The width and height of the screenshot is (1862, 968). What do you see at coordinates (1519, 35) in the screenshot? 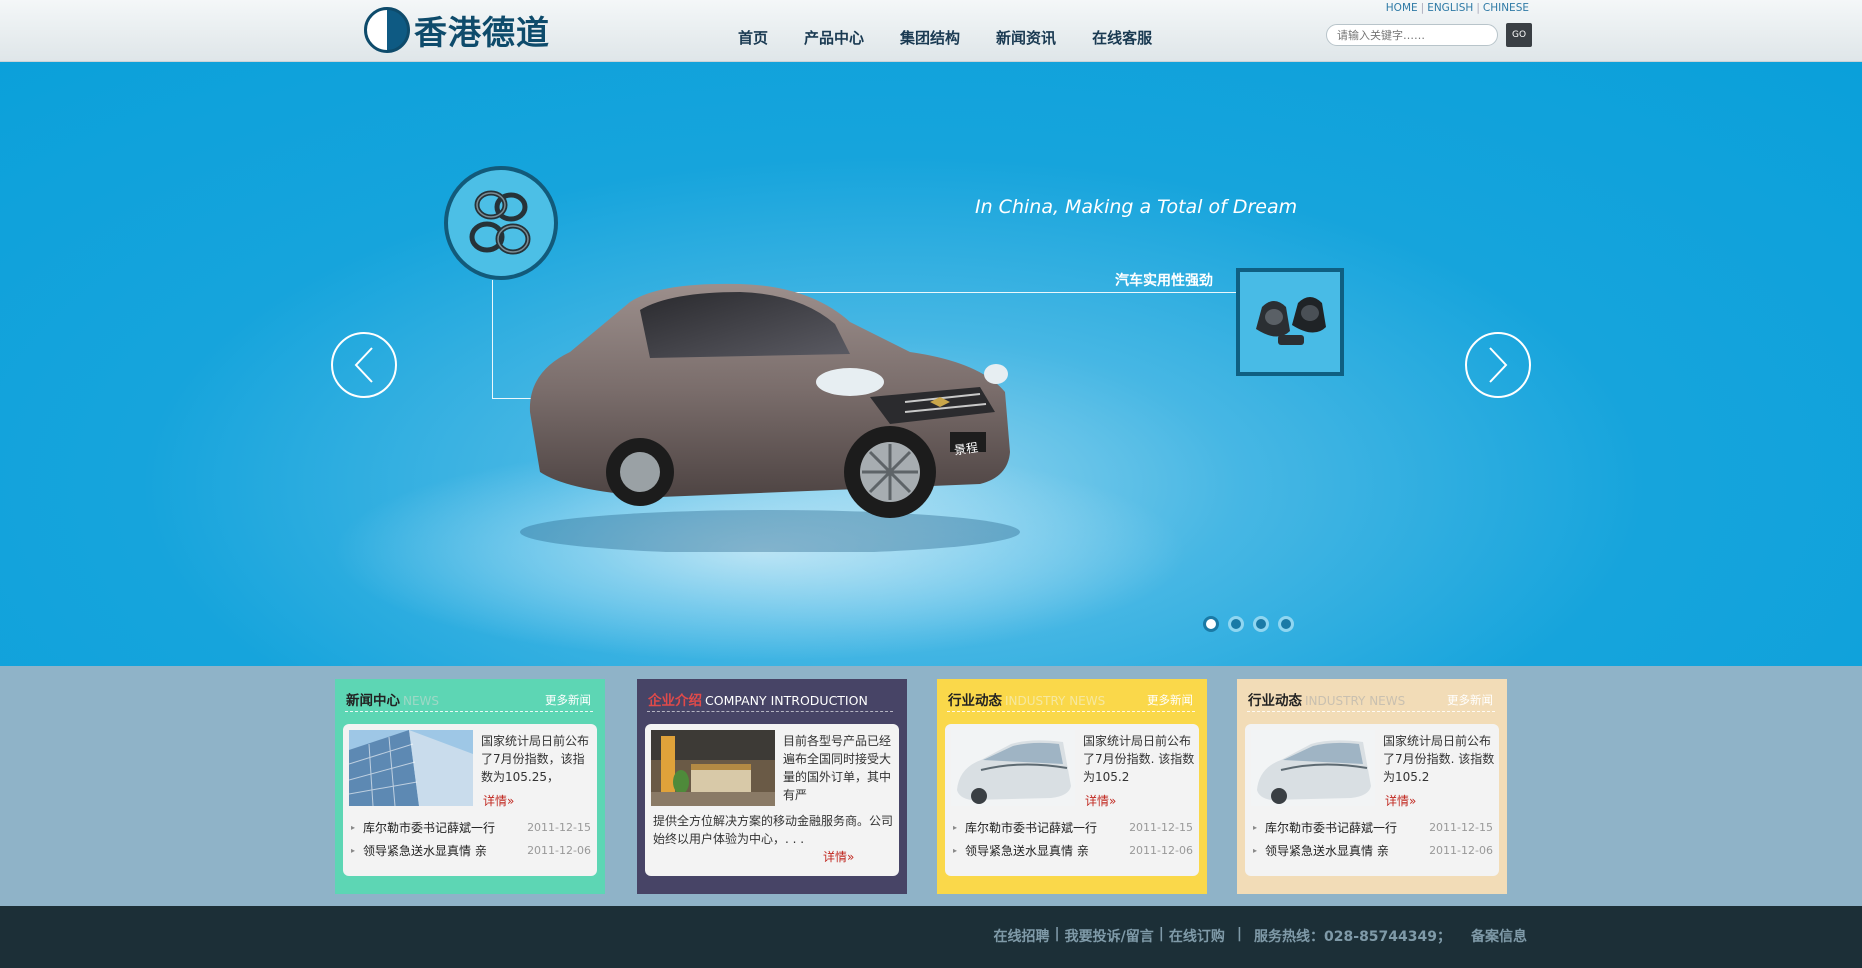
I see `search-go-button: GO` at bounding box center [1519, 35].